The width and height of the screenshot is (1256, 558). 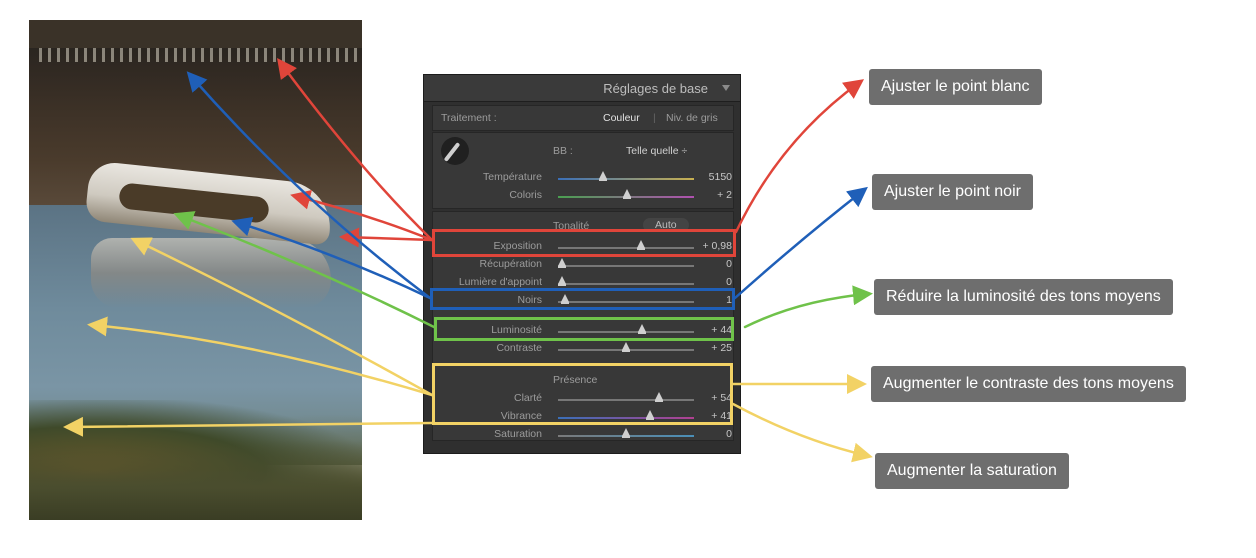 I want to click on callout-midtone-luminosity: Réduire la luminosité des tons moyens, so click(x=1023, y=297).